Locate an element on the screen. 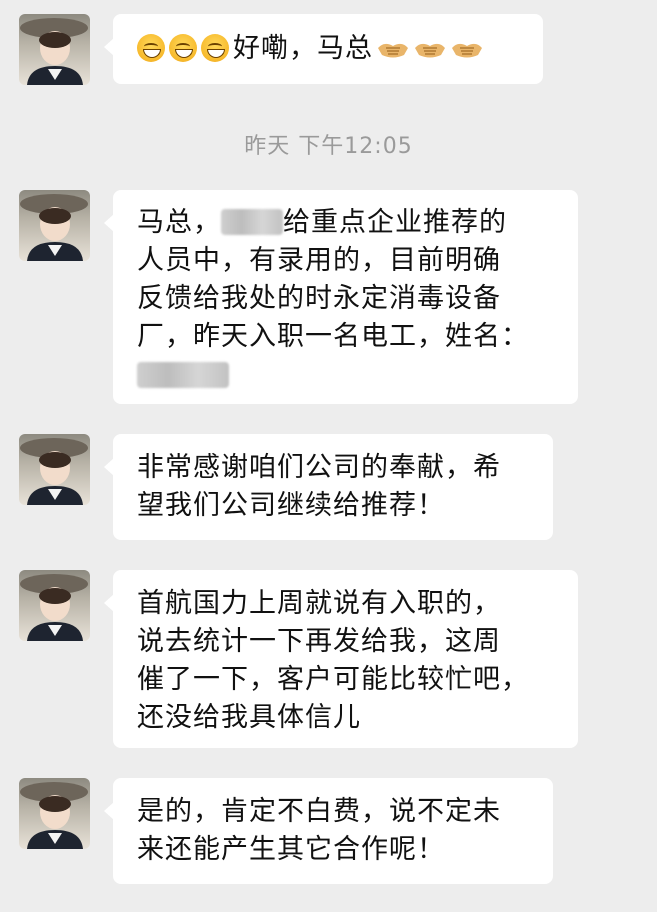  message-line: 反馈给我处的时永定消毒设备 is located at coordinates (319, 298).